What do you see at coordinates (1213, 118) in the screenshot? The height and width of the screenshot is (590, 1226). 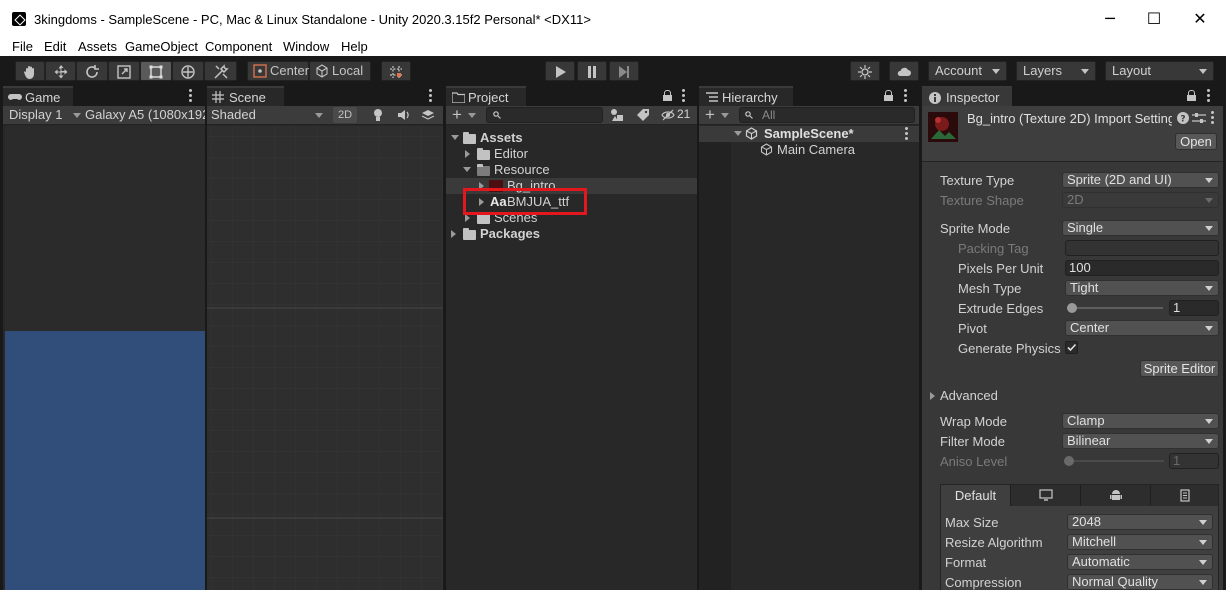 I see `component-menu-icon` at bounding box center [1213, 118].